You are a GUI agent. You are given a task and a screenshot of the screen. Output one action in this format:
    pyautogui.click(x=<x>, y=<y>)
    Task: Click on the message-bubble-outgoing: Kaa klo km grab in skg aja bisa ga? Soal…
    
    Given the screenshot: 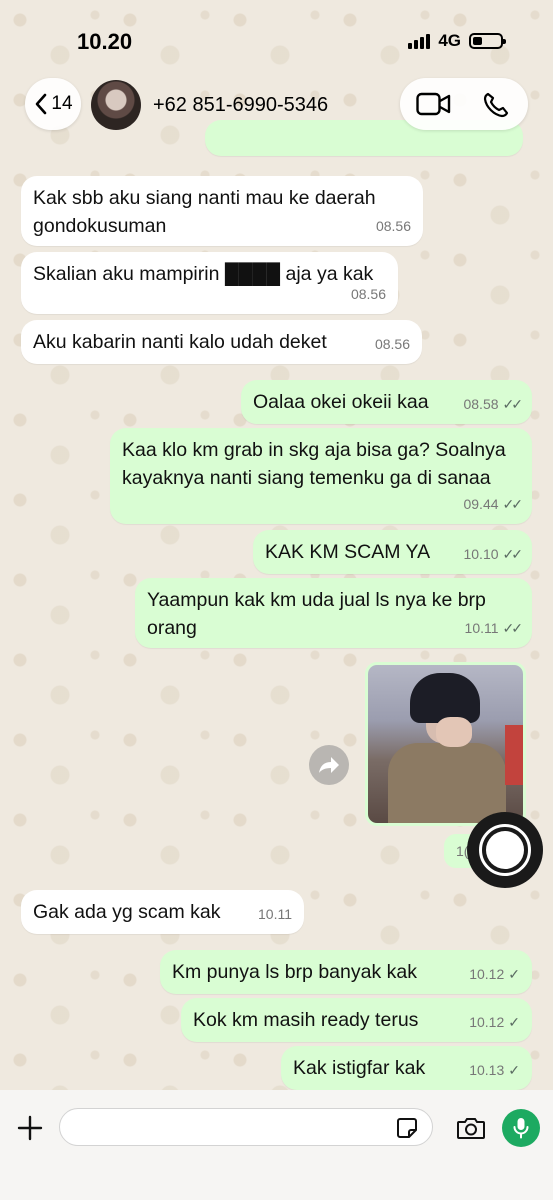 What is the action you would take?
    pyautogui.click(x=321, y=476)
    